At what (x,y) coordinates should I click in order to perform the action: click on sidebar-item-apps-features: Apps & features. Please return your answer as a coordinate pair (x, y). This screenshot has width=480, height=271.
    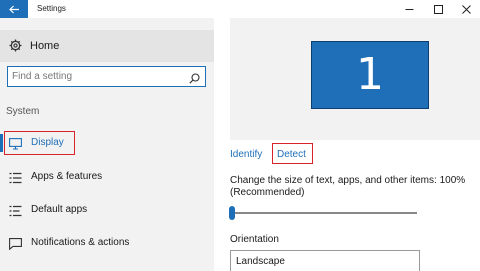
    Looking at the image, I should click on (107, 177).